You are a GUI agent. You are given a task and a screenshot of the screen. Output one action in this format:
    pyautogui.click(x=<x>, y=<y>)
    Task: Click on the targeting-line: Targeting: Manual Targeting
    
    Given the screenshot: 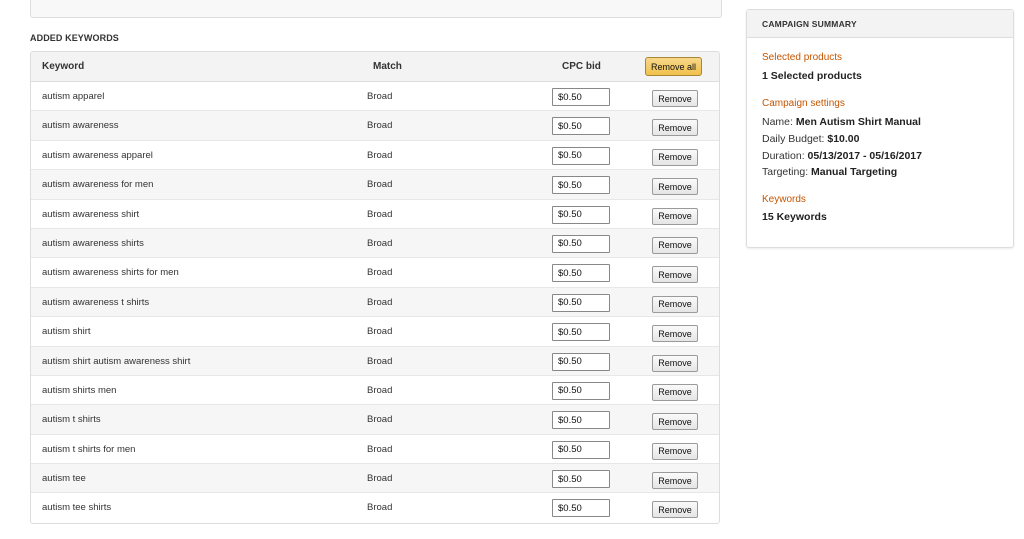 What is the action you would take?
    pyautogui.click(x=829, y=172)
    